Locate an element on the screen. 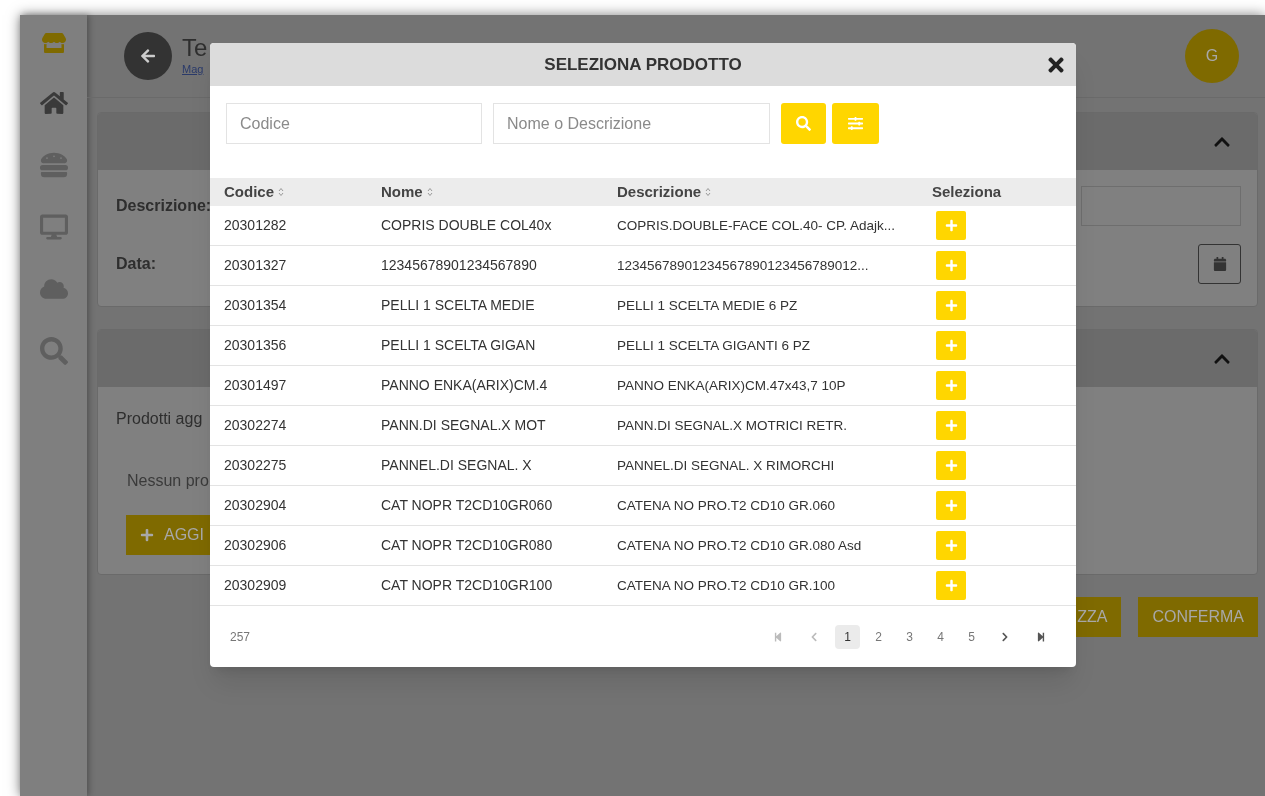 The height and width of the screenshot is (796, 1265). filter-button is located at coordinates (855, 123).